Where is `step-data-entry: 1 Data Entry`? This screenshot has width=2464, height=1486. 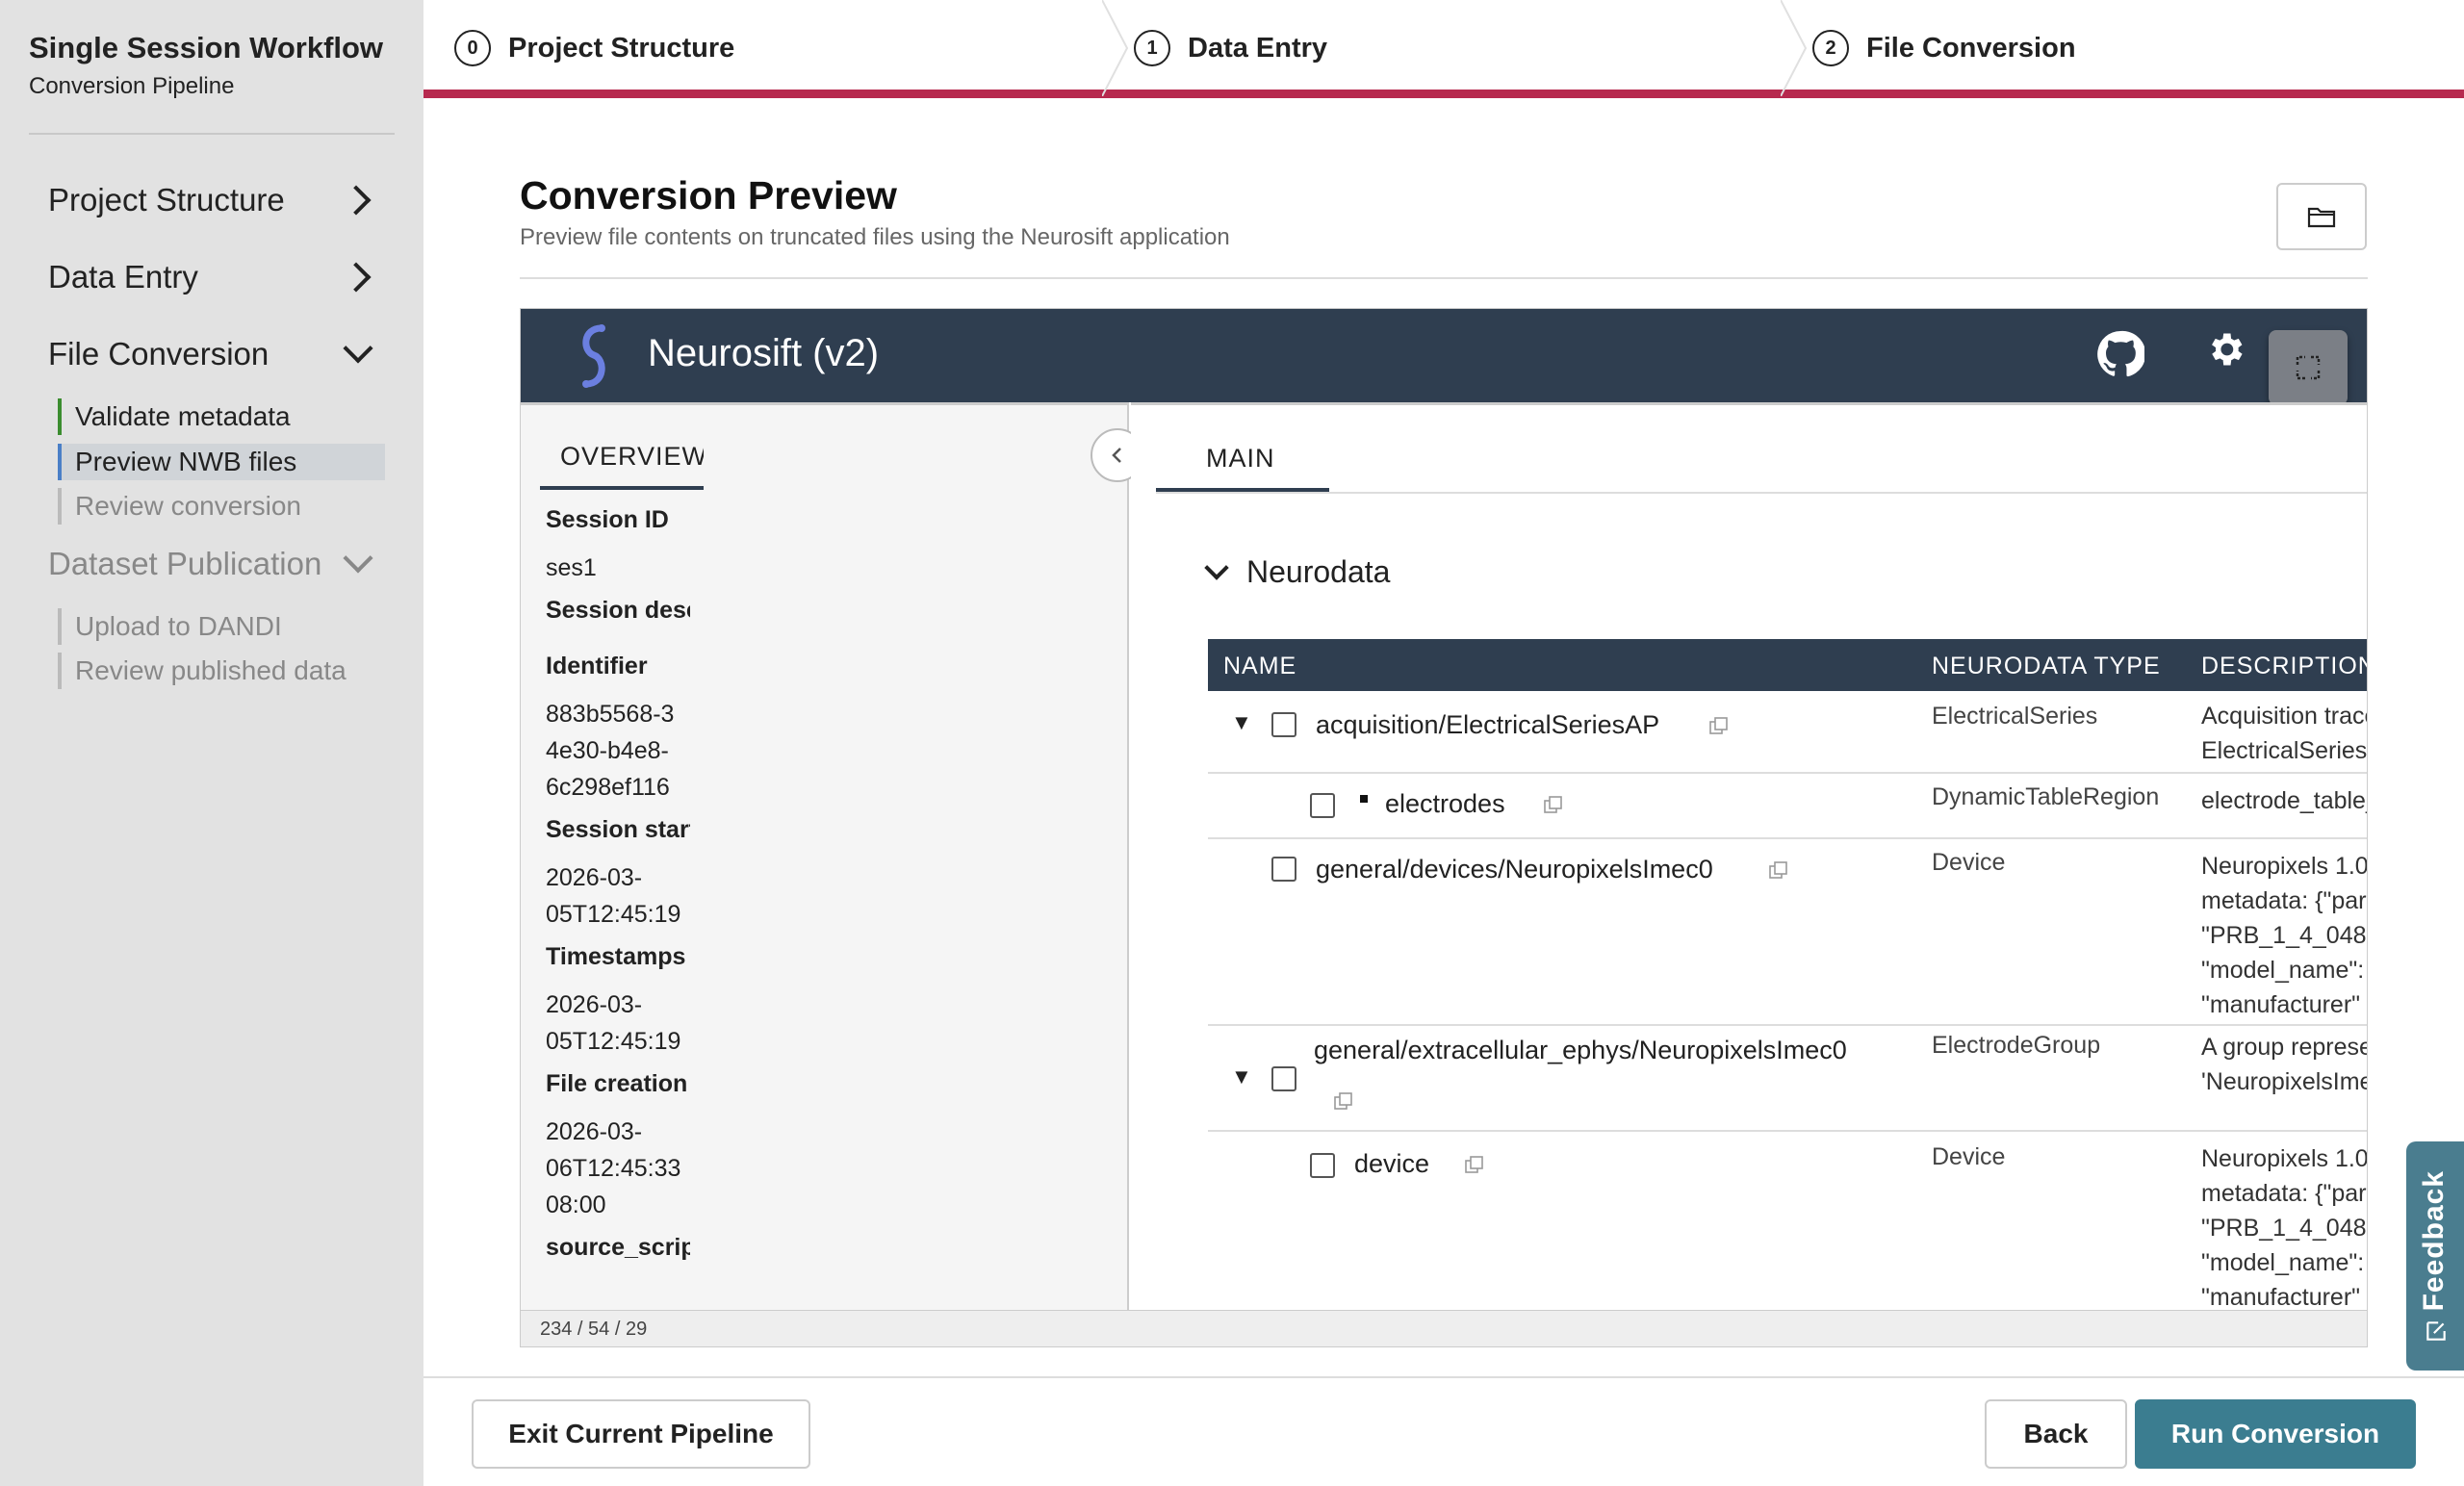
step-data-entry: 1 Data Entry is located at coordinates (1230, 48).